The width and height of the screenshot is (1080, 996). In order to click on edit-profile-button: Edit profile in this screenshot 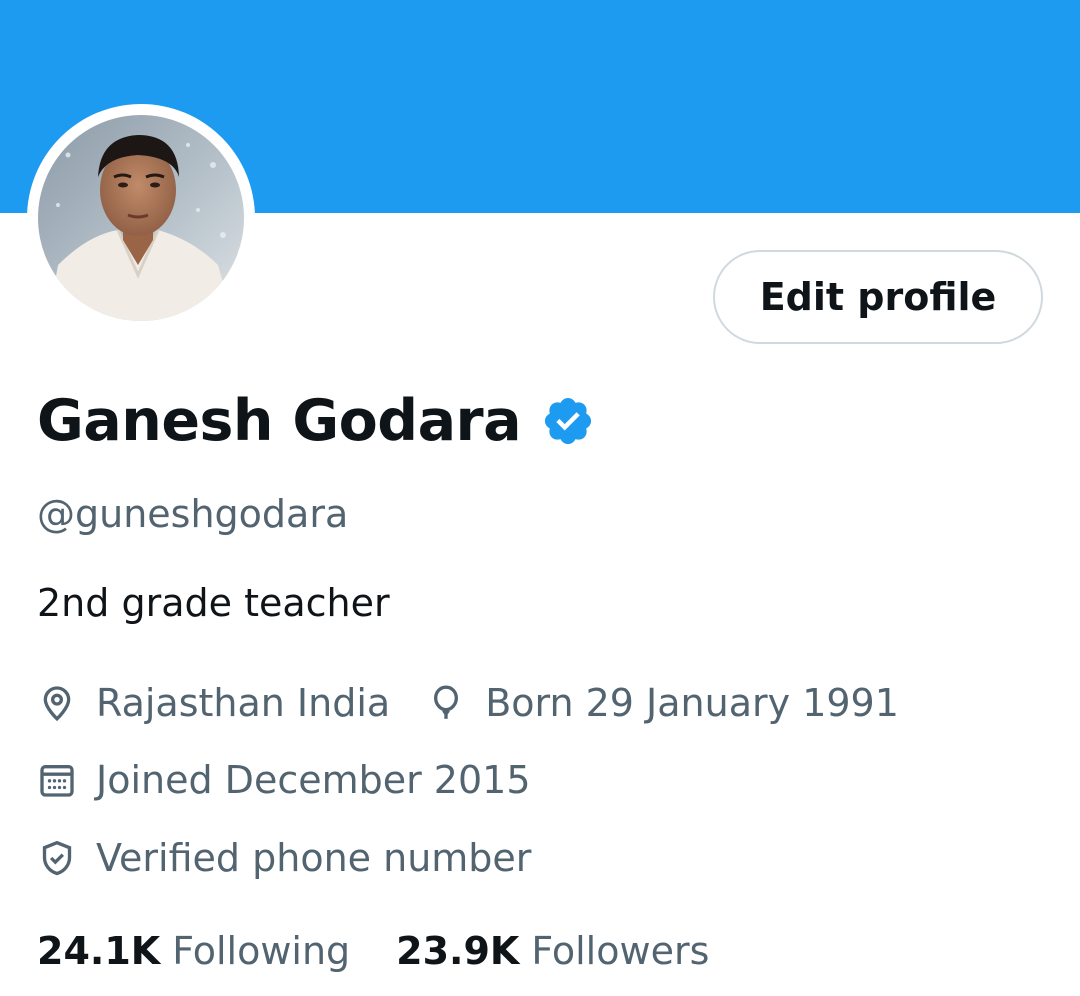, I will do `click(878, 297)`.